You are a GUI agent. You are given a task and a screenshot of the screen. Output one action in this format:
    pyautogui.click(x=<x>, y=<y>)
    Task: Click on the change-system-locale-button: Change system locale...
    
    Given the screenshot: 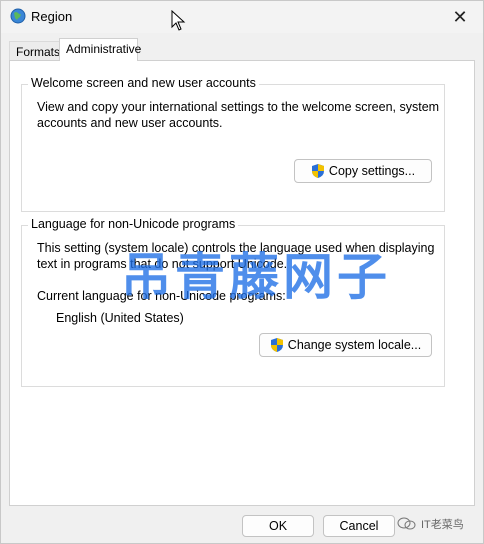 What is the action you would take?
    pyautogui.click(x=345, y=345)
    